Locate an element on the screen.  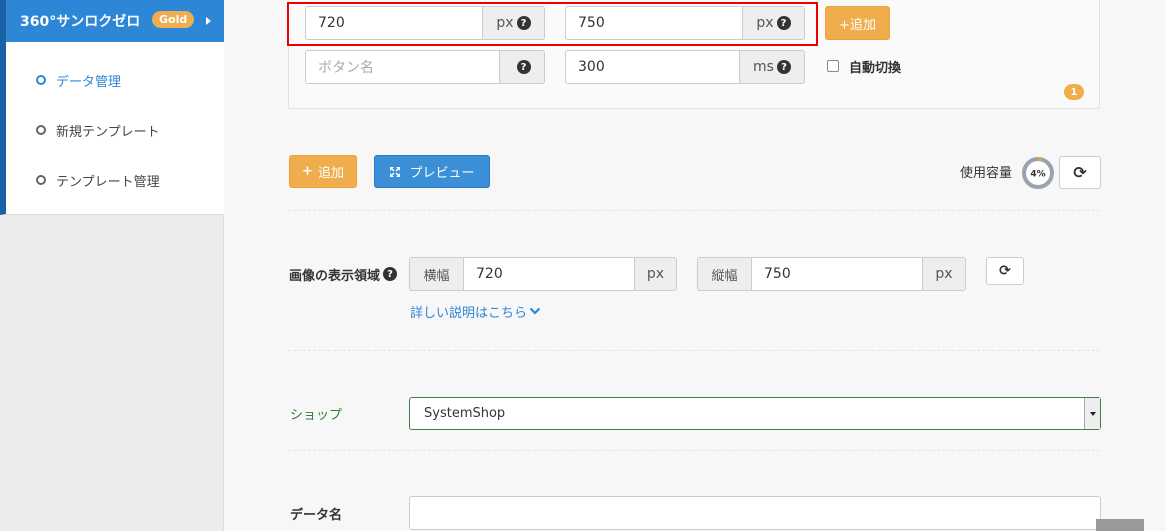
brand-name: 360°サンロクゼロ is located at coordinates (80, 22).